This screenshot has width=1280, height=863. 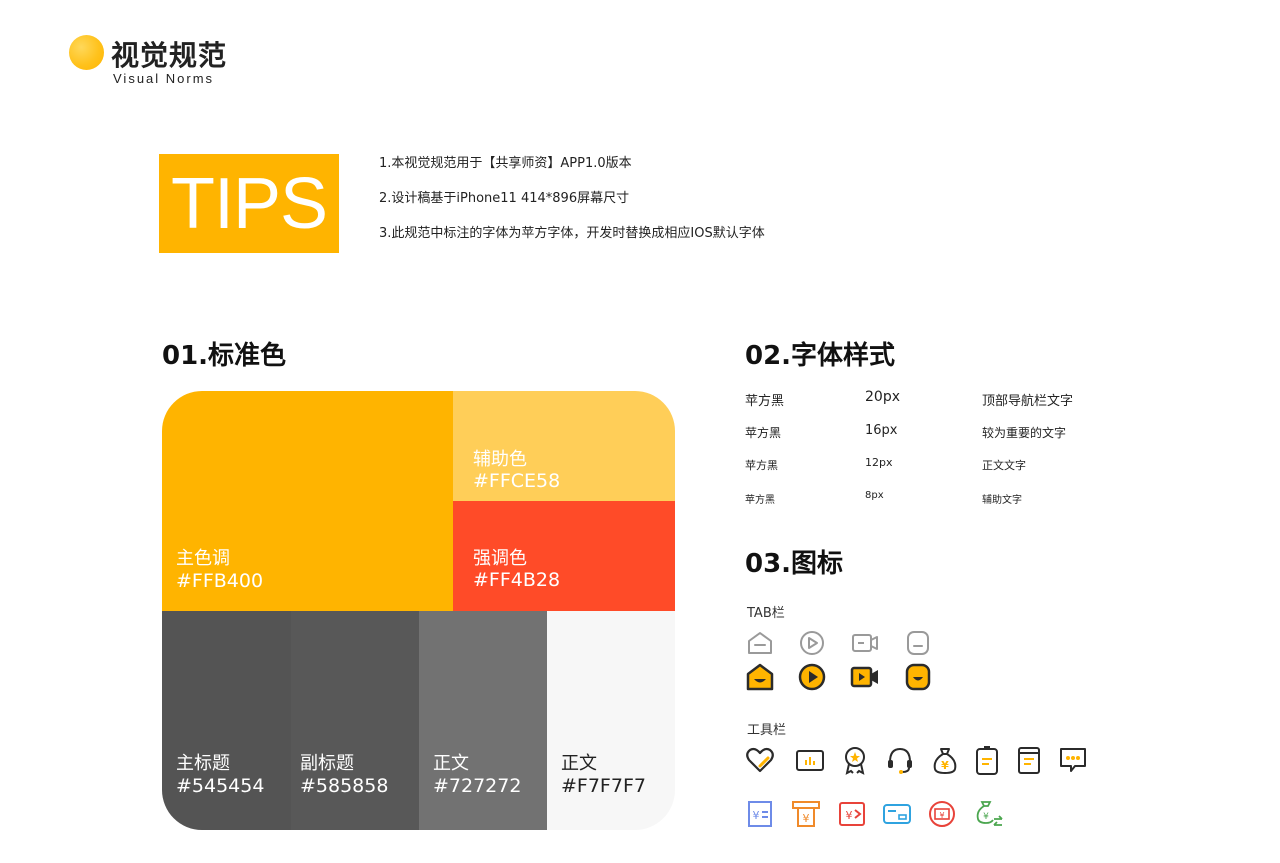 What do you see at coordinates (865, 643) in the screenshot?
I see `video-icon` at bounding box center [865, 643].